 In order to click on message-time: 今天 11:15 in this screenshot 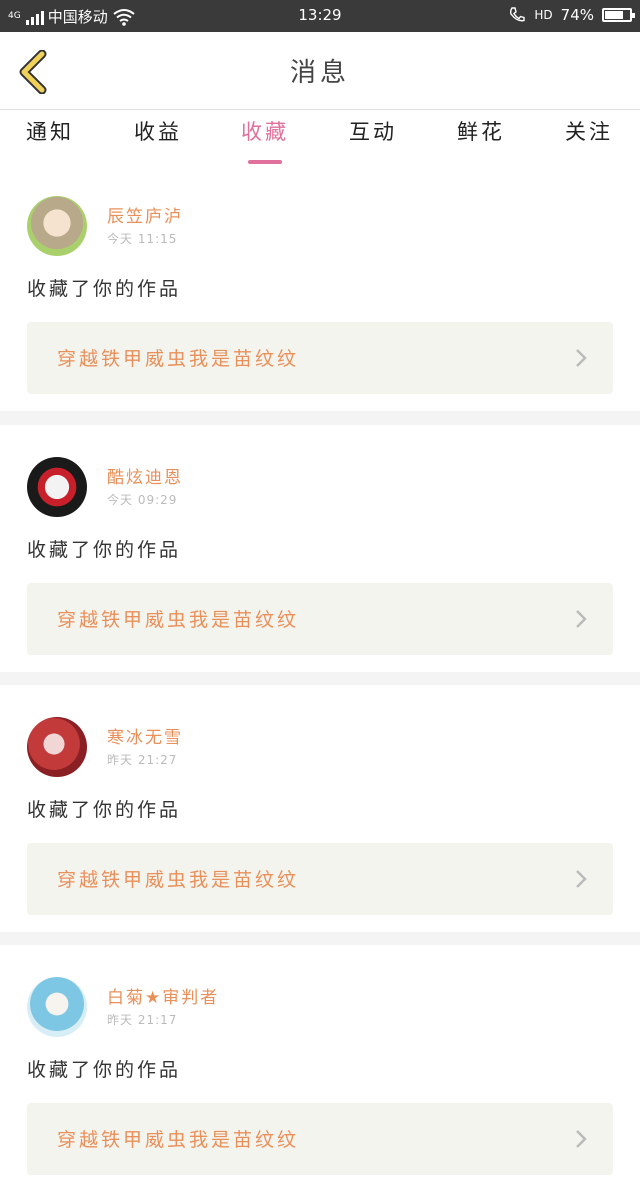, I will do `click(142, 239)`.